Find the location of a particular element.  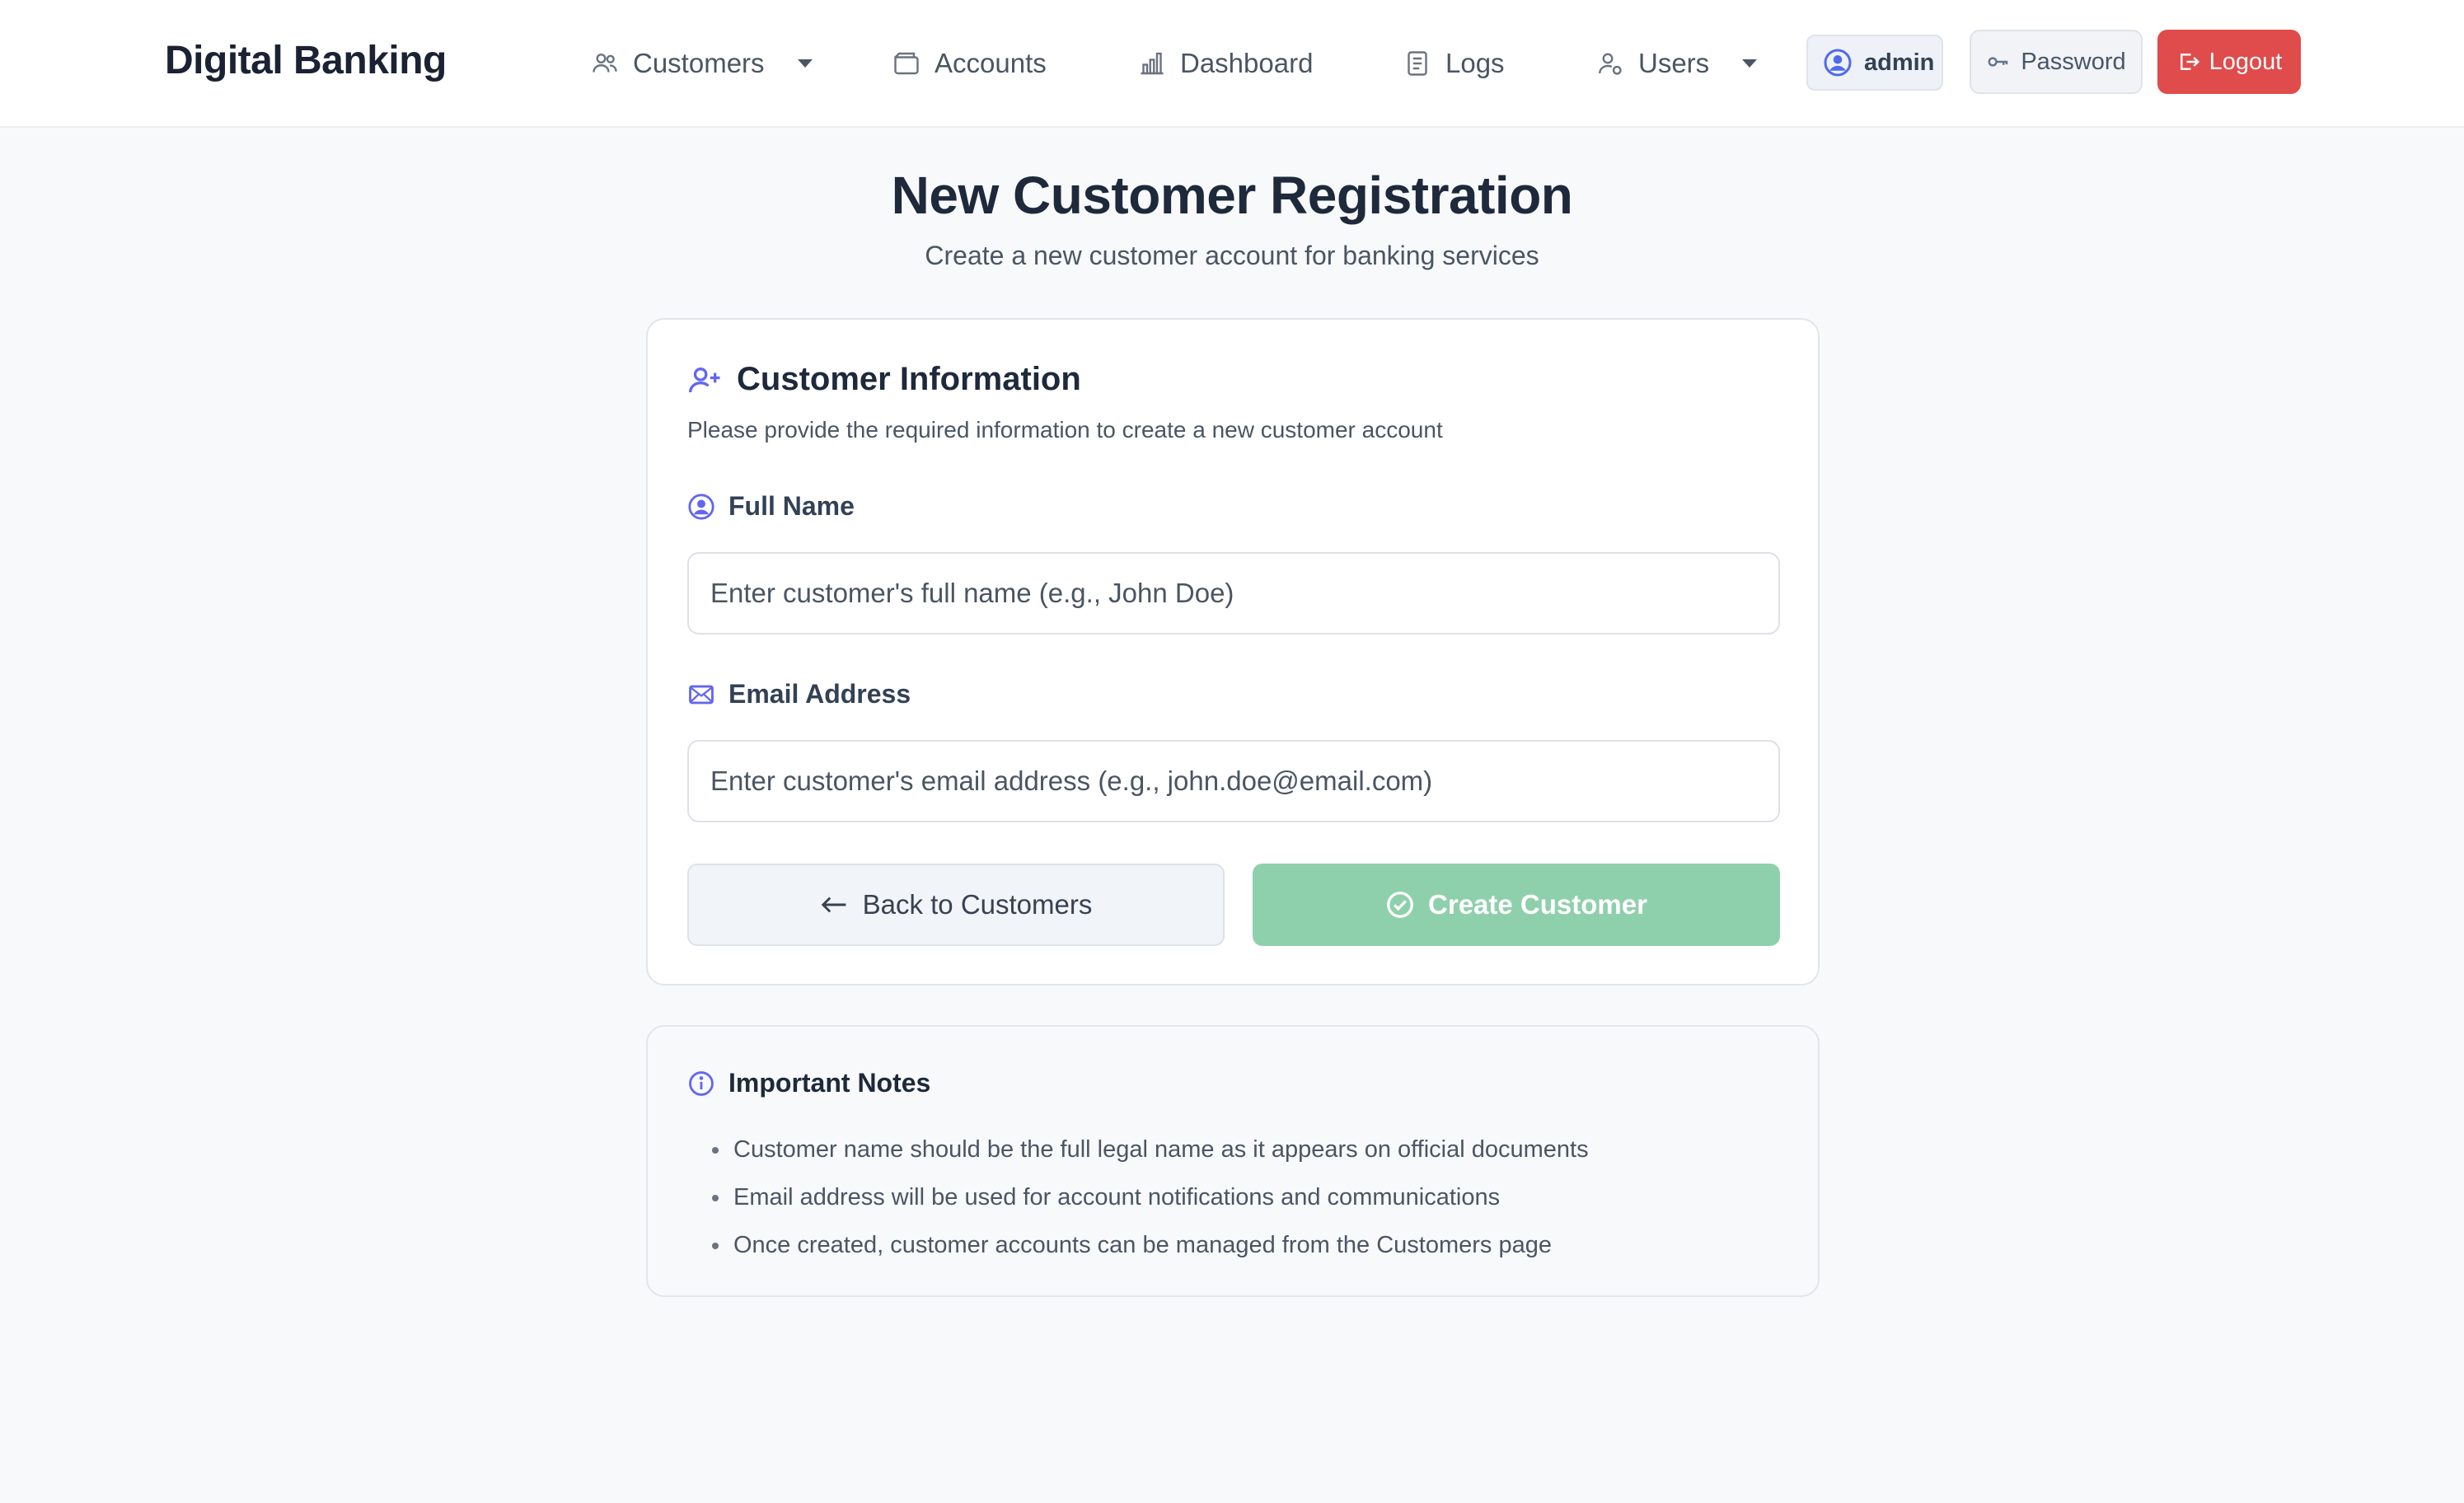

card-title: Customer Information is located at coordinates (909, 379).